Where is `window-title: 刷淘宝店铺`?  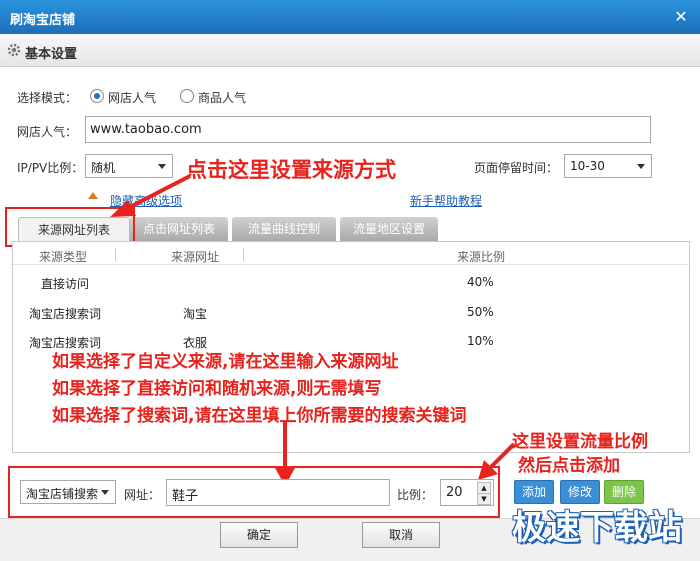
window-title: 刷淘宝店铺 is located at coordinates (43, 20).